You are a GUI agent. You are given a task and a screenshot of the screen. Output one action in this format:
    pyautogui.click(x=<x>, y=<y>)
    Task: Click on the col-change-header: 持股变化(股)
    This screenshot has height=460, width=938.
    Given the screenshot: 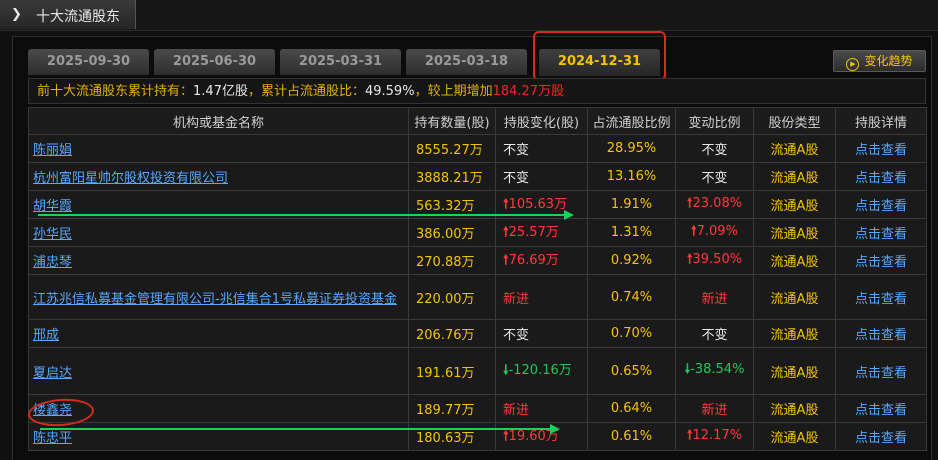 What is the action you would take?
    pyautogui.click(x=541, y=121)
    